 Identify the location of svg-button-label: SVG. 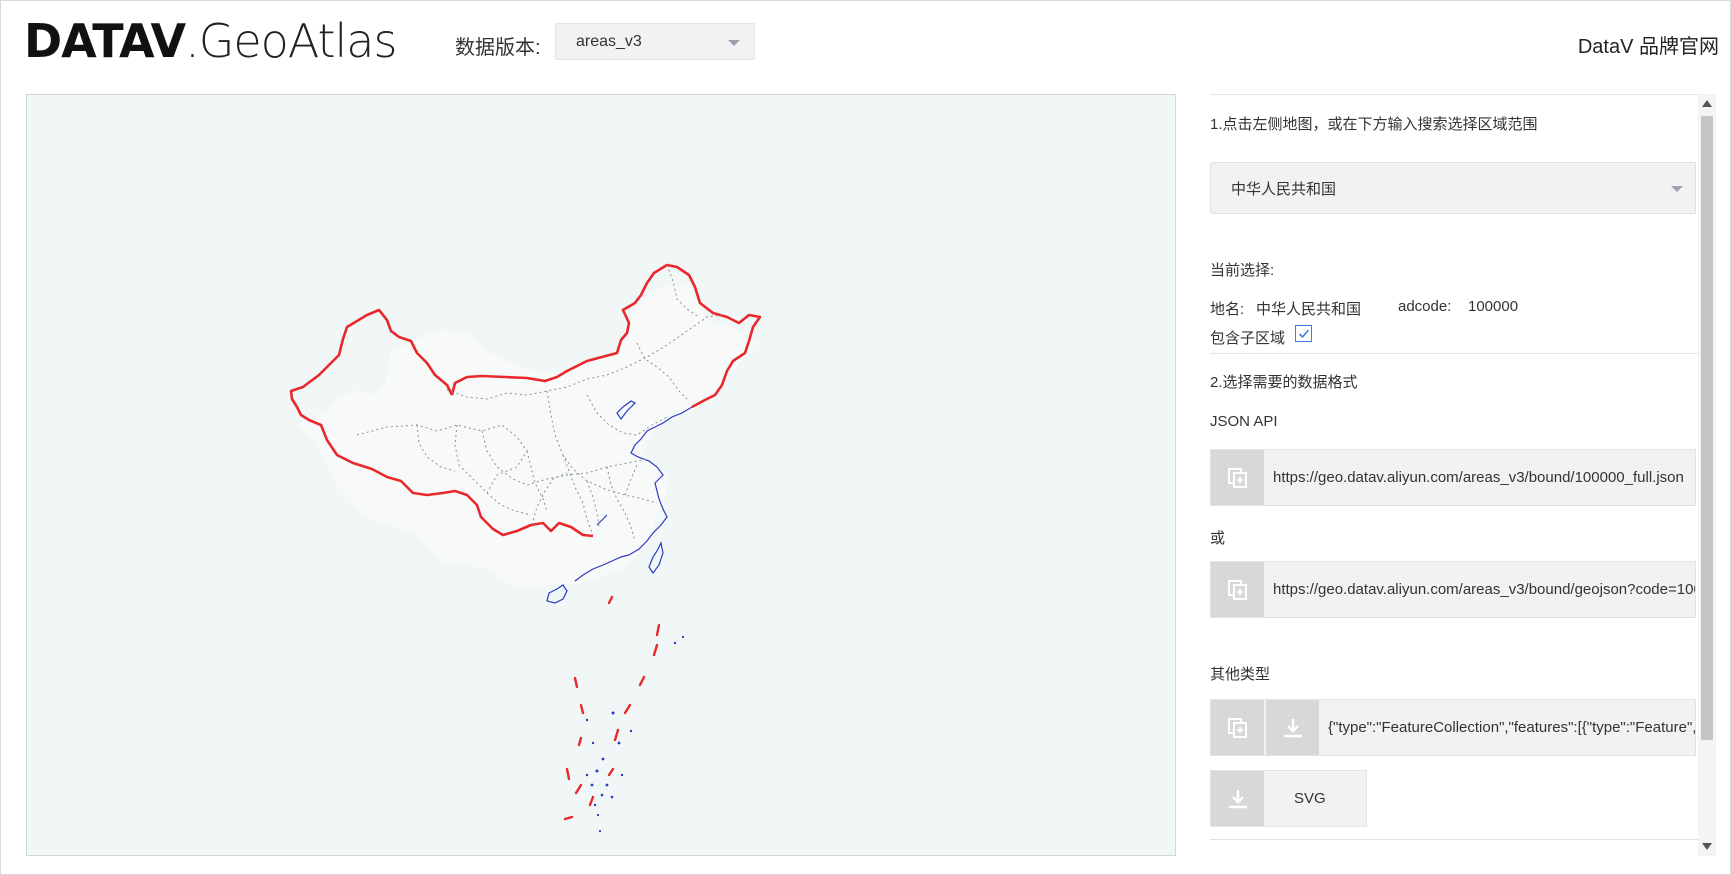
(1310, 798).